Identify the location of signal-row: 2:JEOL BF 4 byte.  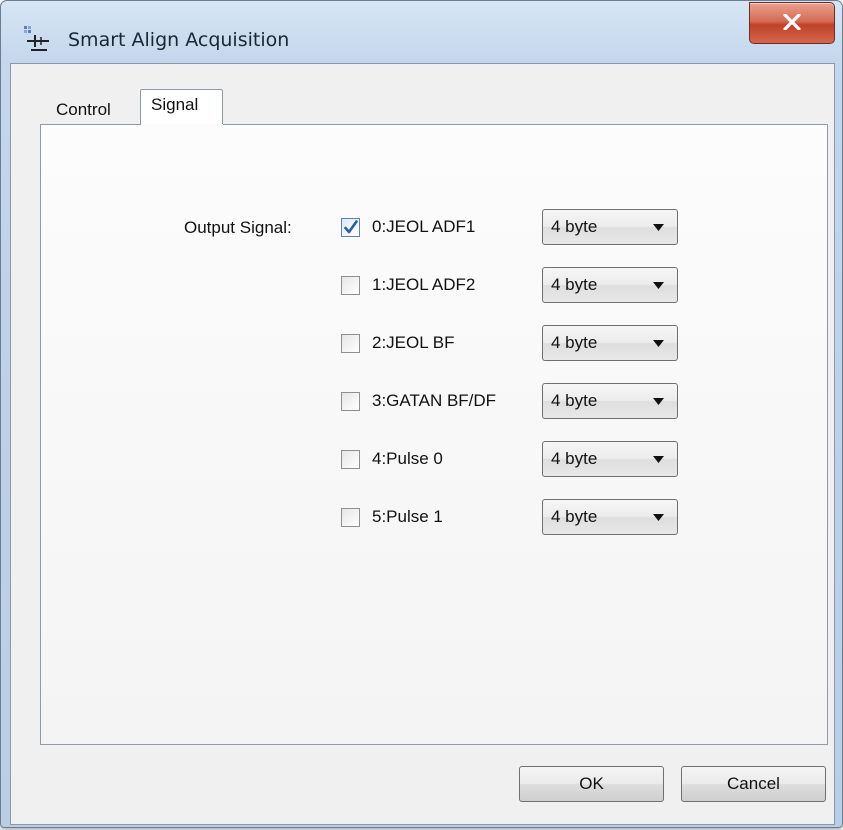
(434, 343).